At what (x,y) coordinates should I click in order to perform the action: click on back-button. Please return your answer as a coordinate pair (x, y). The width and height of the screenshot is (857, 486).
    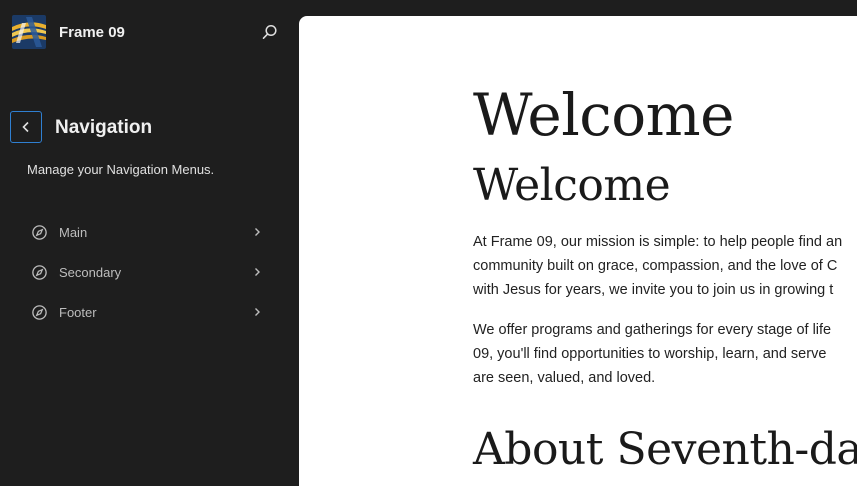
    Looking at the image, I should click on (26, 127).